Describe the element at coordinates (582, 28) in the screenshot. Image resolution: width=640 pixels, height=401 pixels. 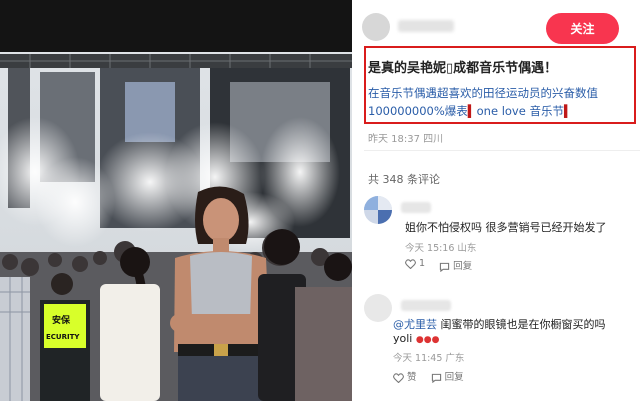
I see `follow-button: 关注` at that location.